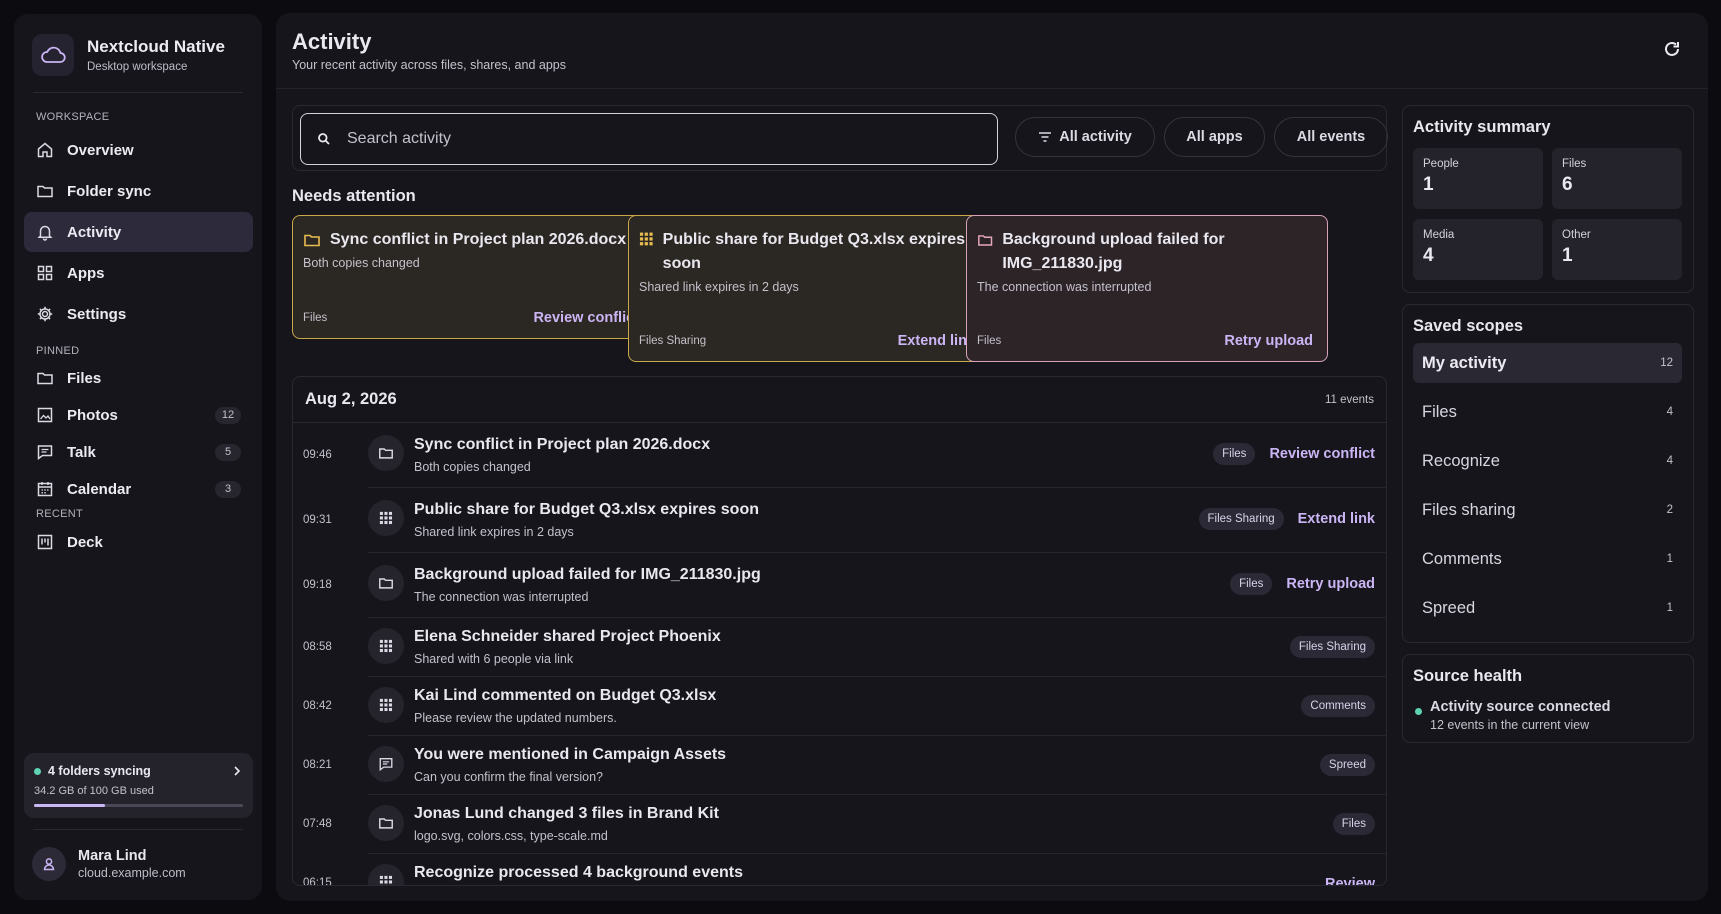 Image resolution: width=1721 pixels, height=914 pixels. I want to click on scope-label: Files sharing, so click(1469, 509).